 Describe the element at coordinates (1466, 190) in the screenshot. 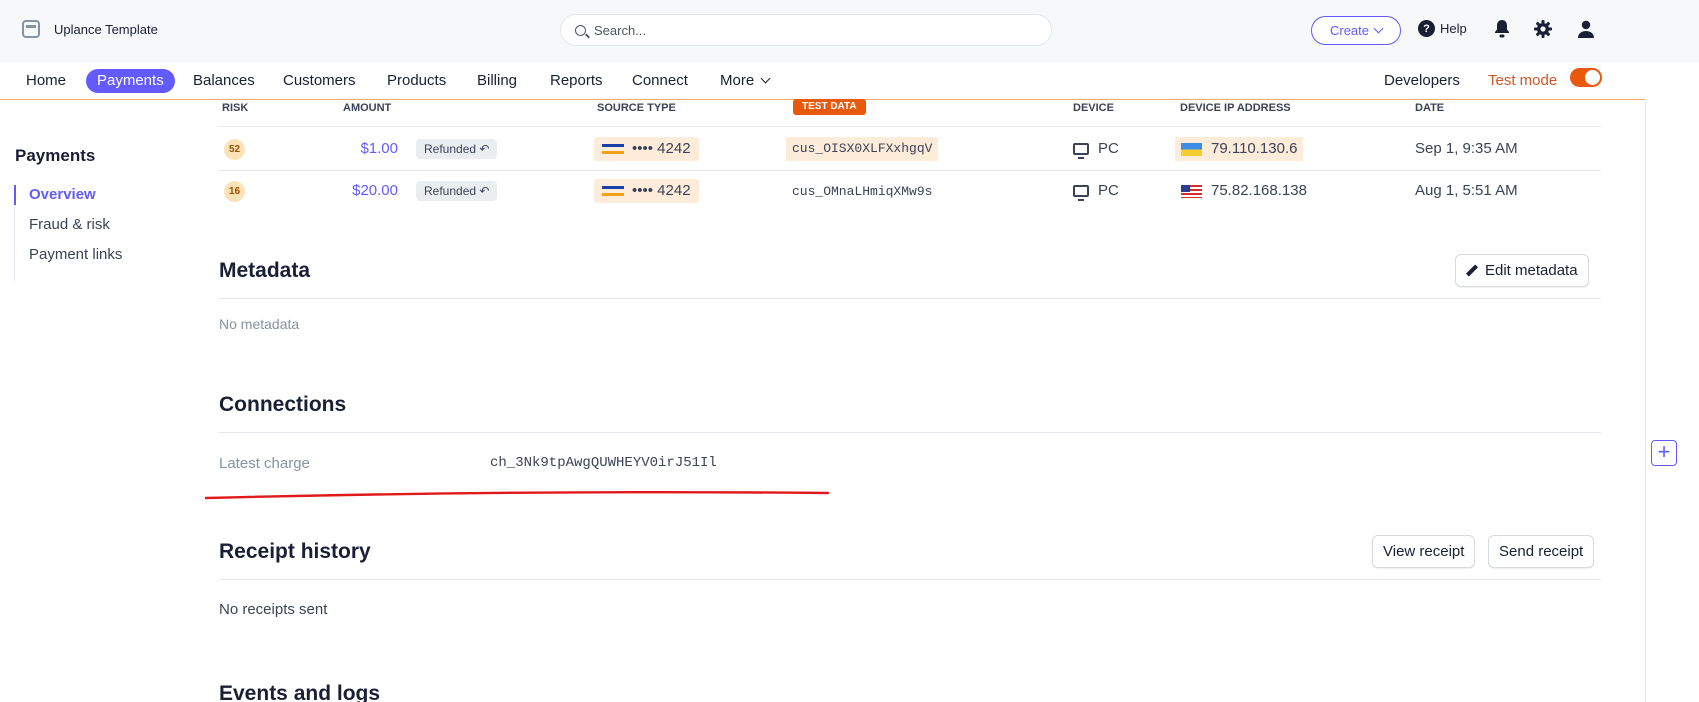

I see `date-cell: Aug 1, 5:51 AM` at that location.